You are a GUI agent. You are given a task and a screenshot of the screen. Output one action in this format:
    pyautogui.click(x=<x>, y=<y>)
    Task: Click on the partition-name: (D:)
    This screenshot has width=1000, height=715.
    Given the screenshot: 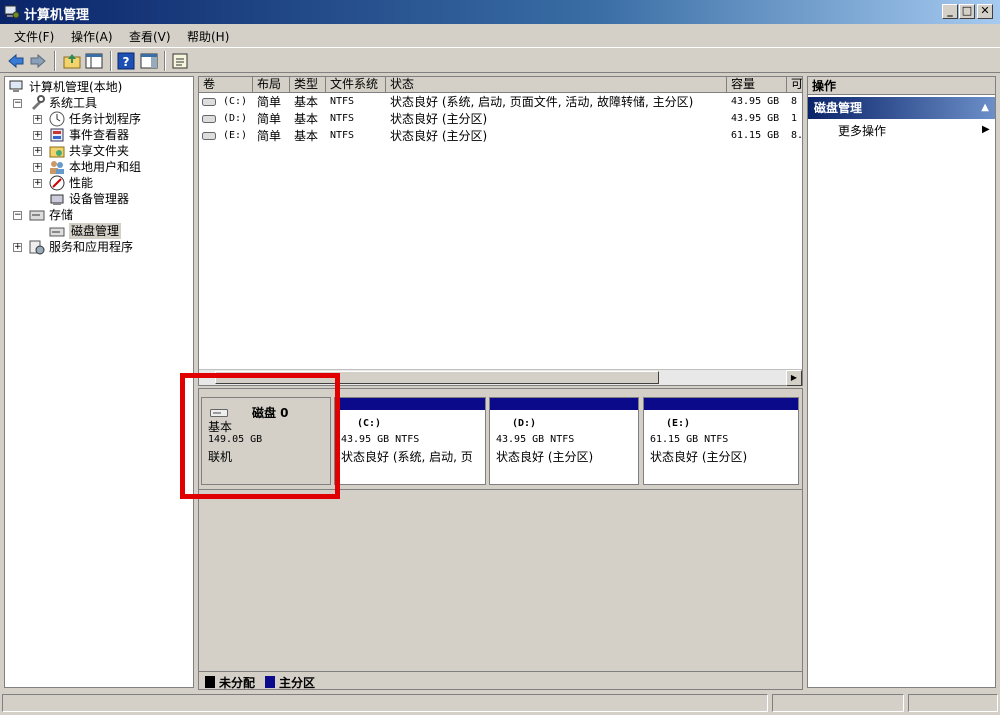 What is the action you would take?
    pyautogui.click(x=524, y=423)
    